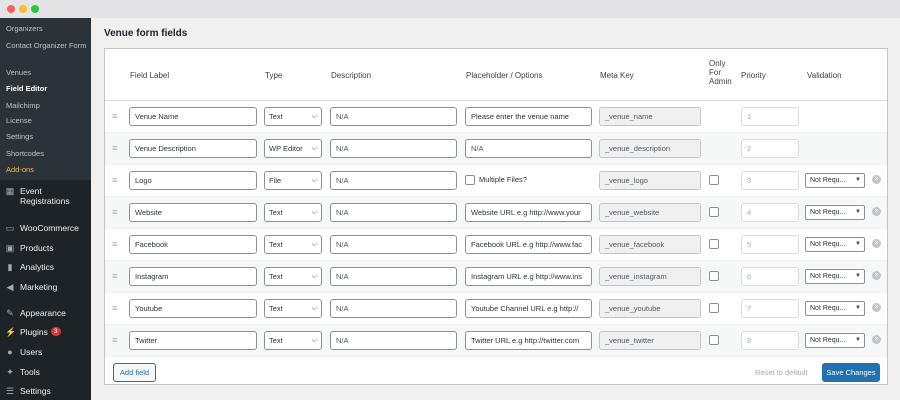  Describe the element at coordinates (23, 9) in the screenshot. I see `minimize-window-icon` at that location.